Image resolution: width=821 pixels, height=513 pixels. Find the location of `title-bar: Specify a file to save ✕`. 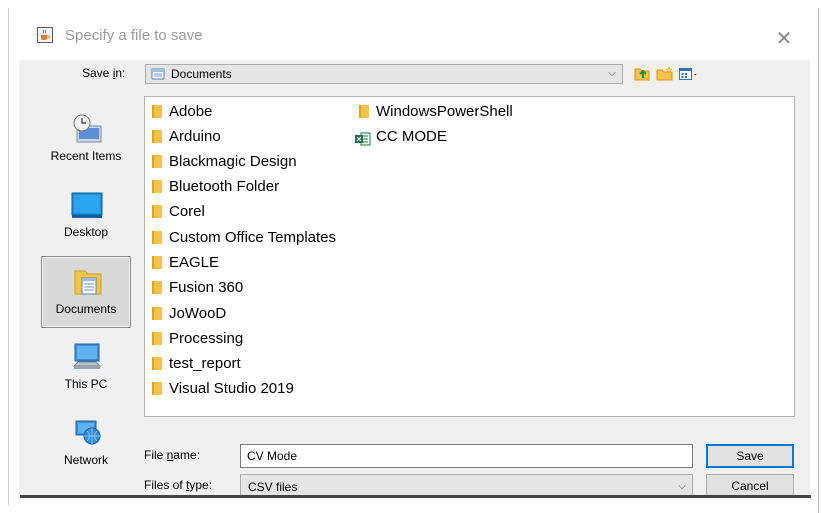

title-bar: Specify a file to save ✕ is located at coordinates (414, 38).